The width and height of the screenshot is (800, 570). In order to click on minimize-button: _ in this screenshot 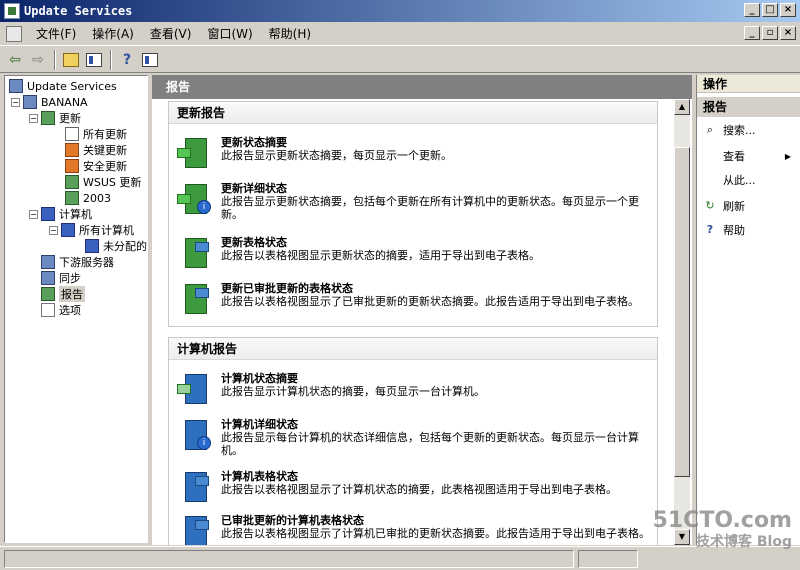, I will do `click(752, 10)`.